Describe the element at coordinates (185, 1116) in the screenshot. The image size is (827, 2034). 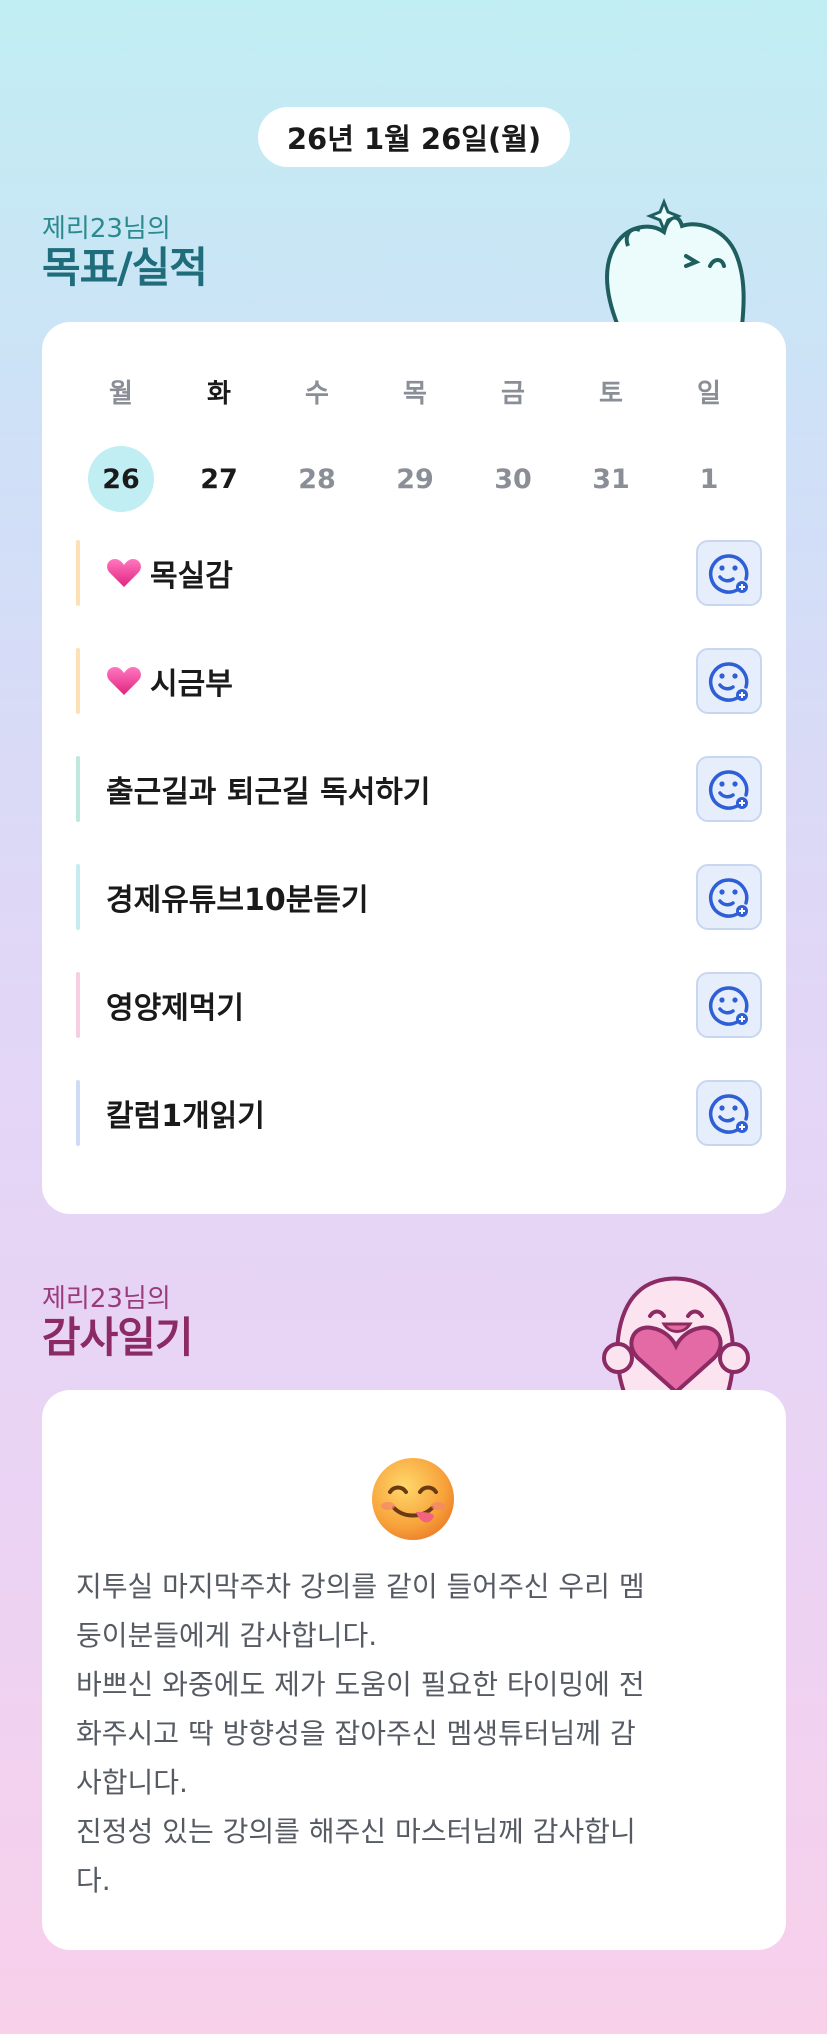
I see `goal-label: 칼럼1개읽기` at that location.